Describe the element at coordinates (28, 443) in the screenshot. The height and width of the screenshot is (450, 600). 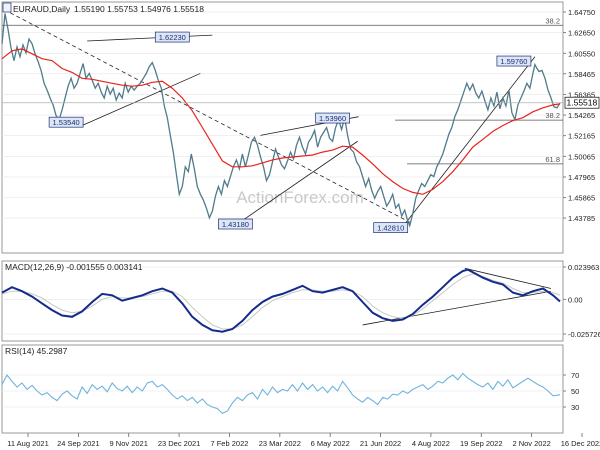
I see `x-tick-label: 11 Aug 2021` at that location.